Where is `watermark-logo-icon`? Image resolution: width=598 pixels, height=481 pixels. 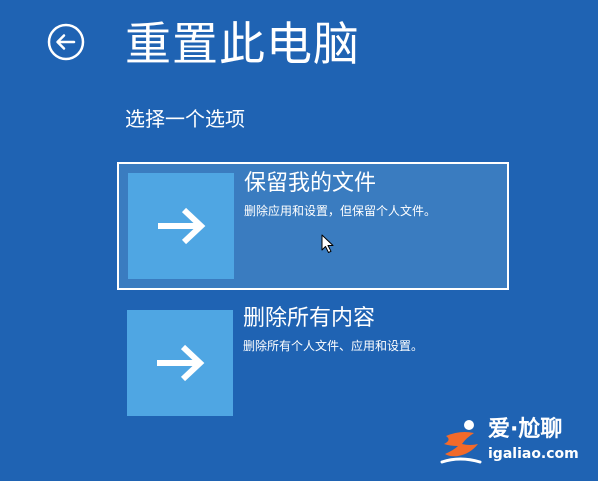
watermark-logo-icon is located at coordinates (461, 442).